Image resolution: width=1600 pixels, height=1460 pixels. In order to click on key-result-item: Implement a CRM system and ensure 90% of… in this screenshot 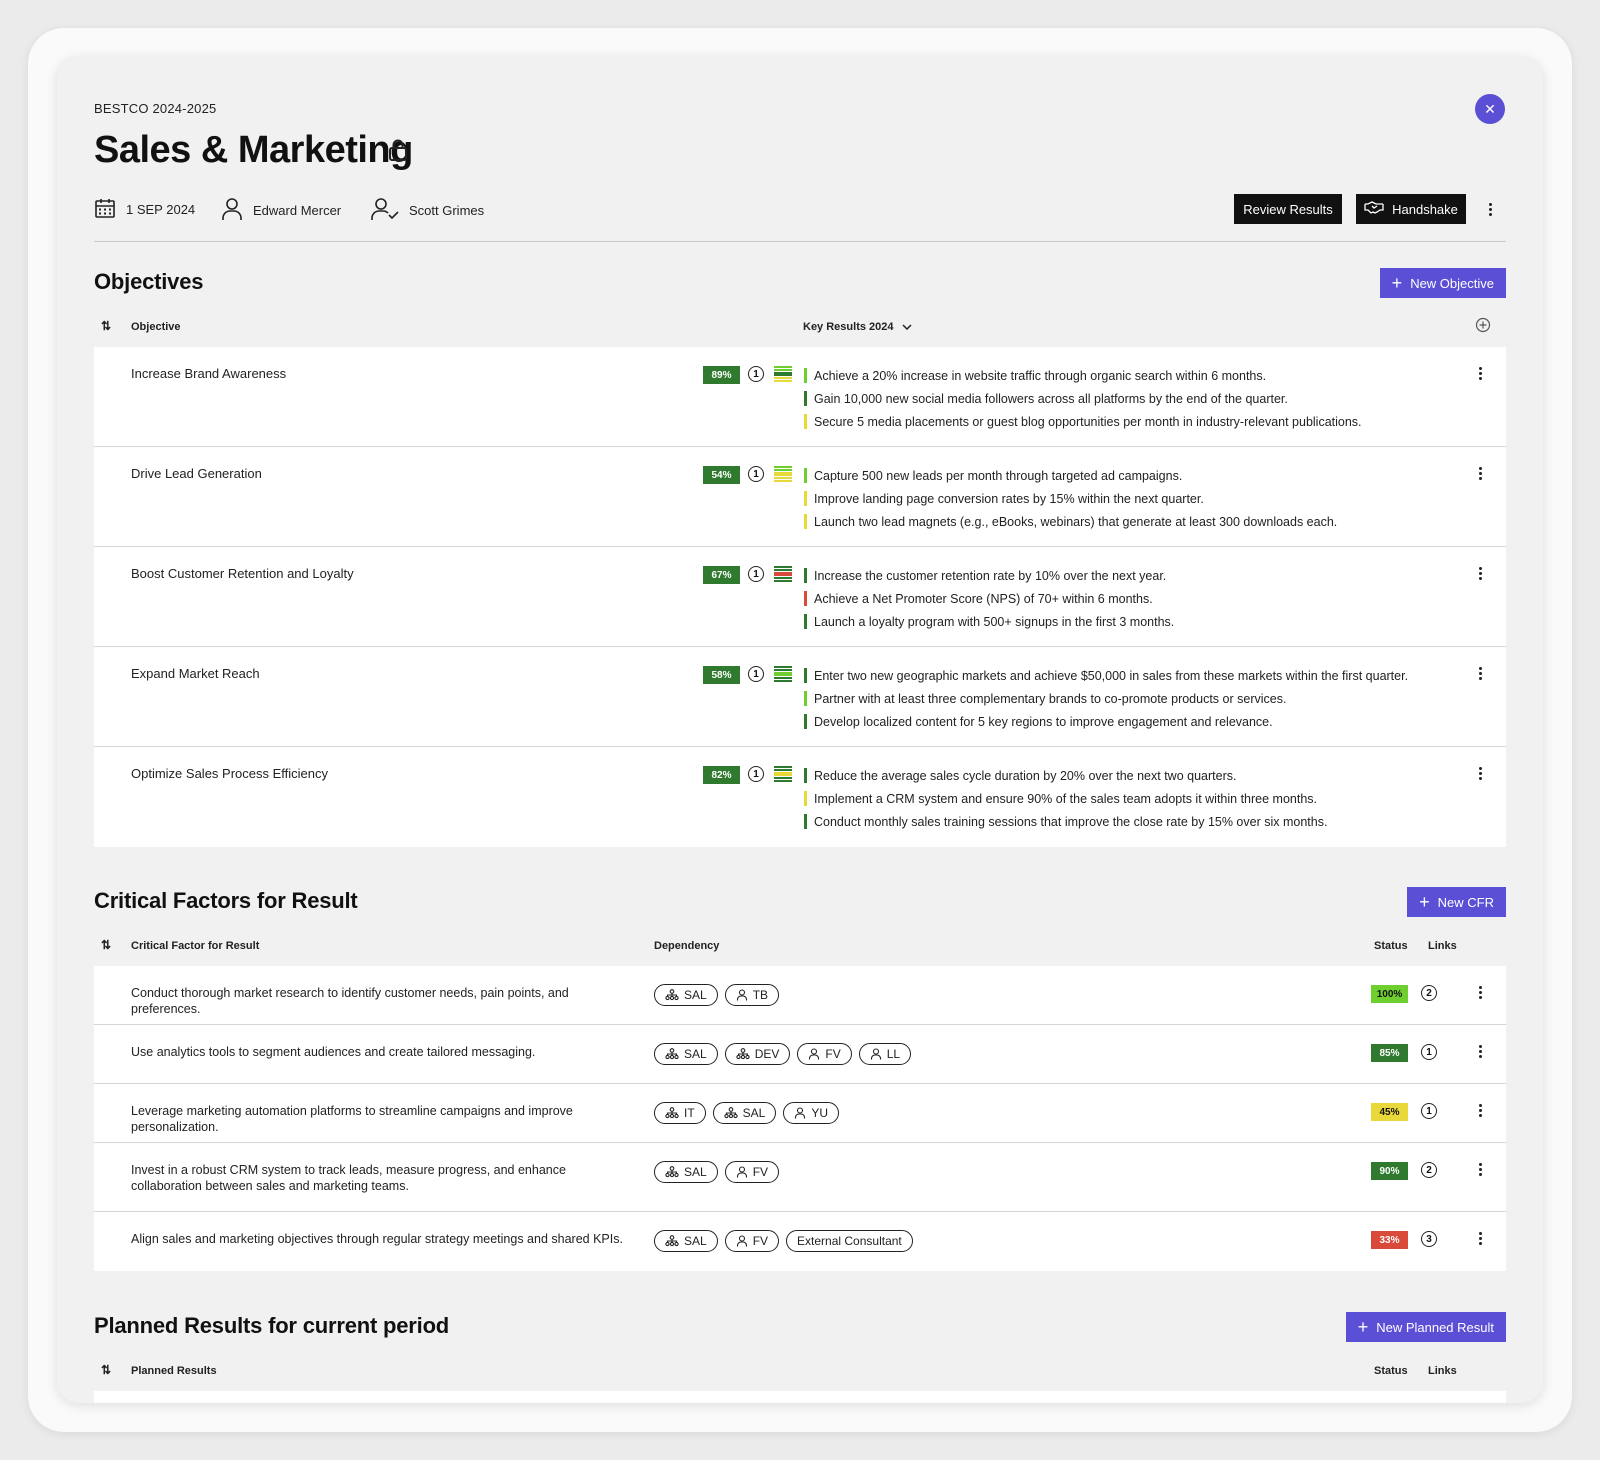, I will do `click(1065, 798)`.